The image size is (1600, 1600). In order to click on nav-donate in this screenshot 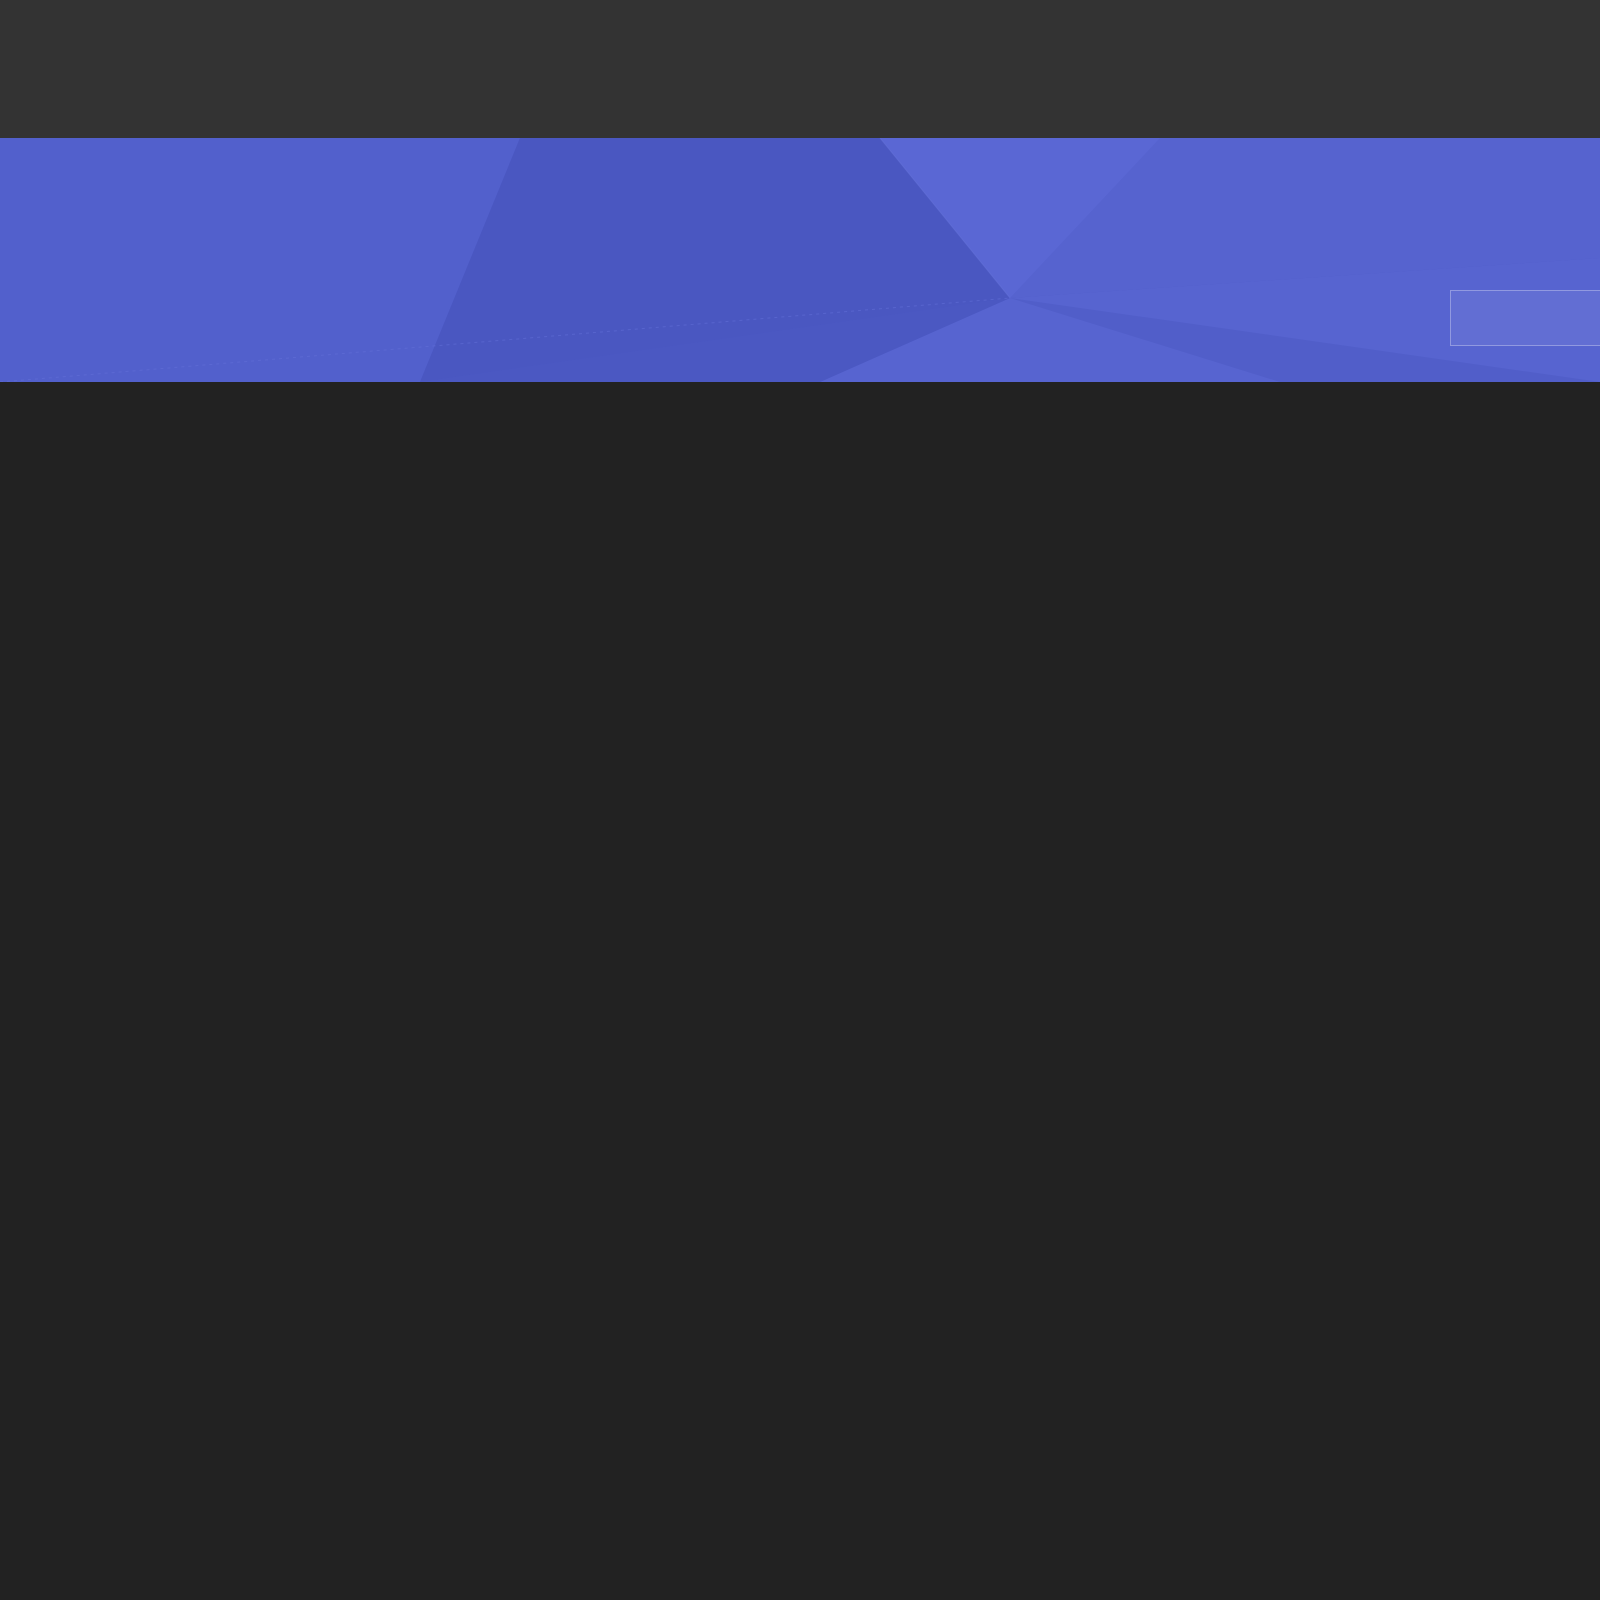, I will do `click(1585, 69)`.